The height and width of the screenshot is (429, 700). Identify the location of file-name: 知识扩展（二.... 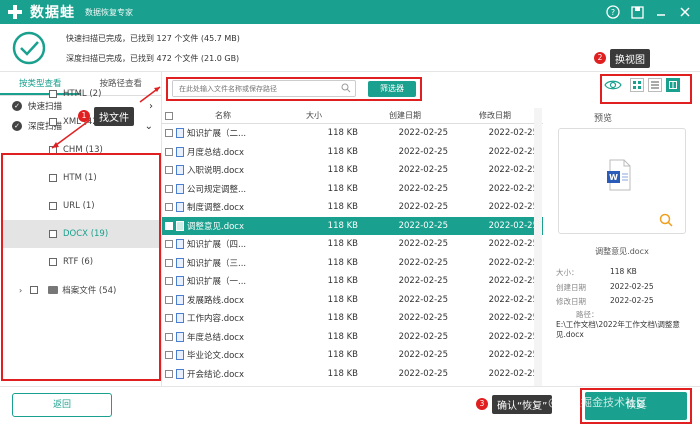
(217, 134).